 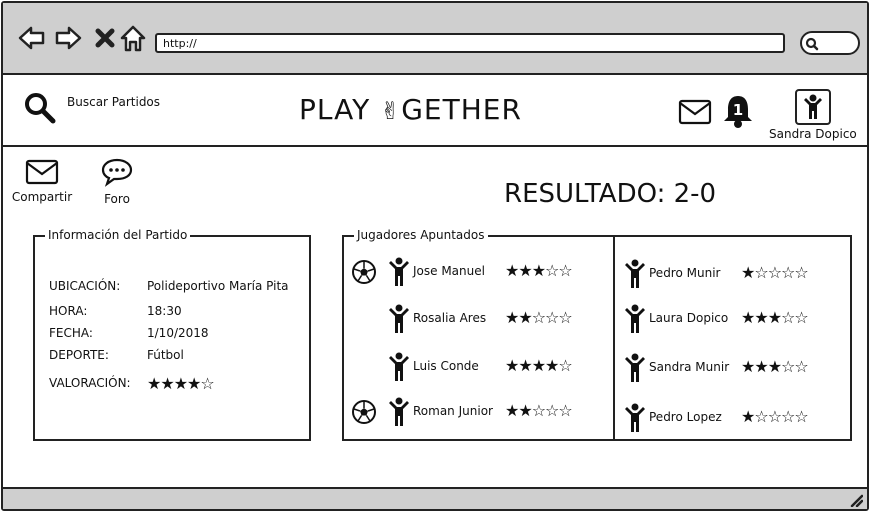 I want to click on info-value: 18:30, so click(x=164, y=311).